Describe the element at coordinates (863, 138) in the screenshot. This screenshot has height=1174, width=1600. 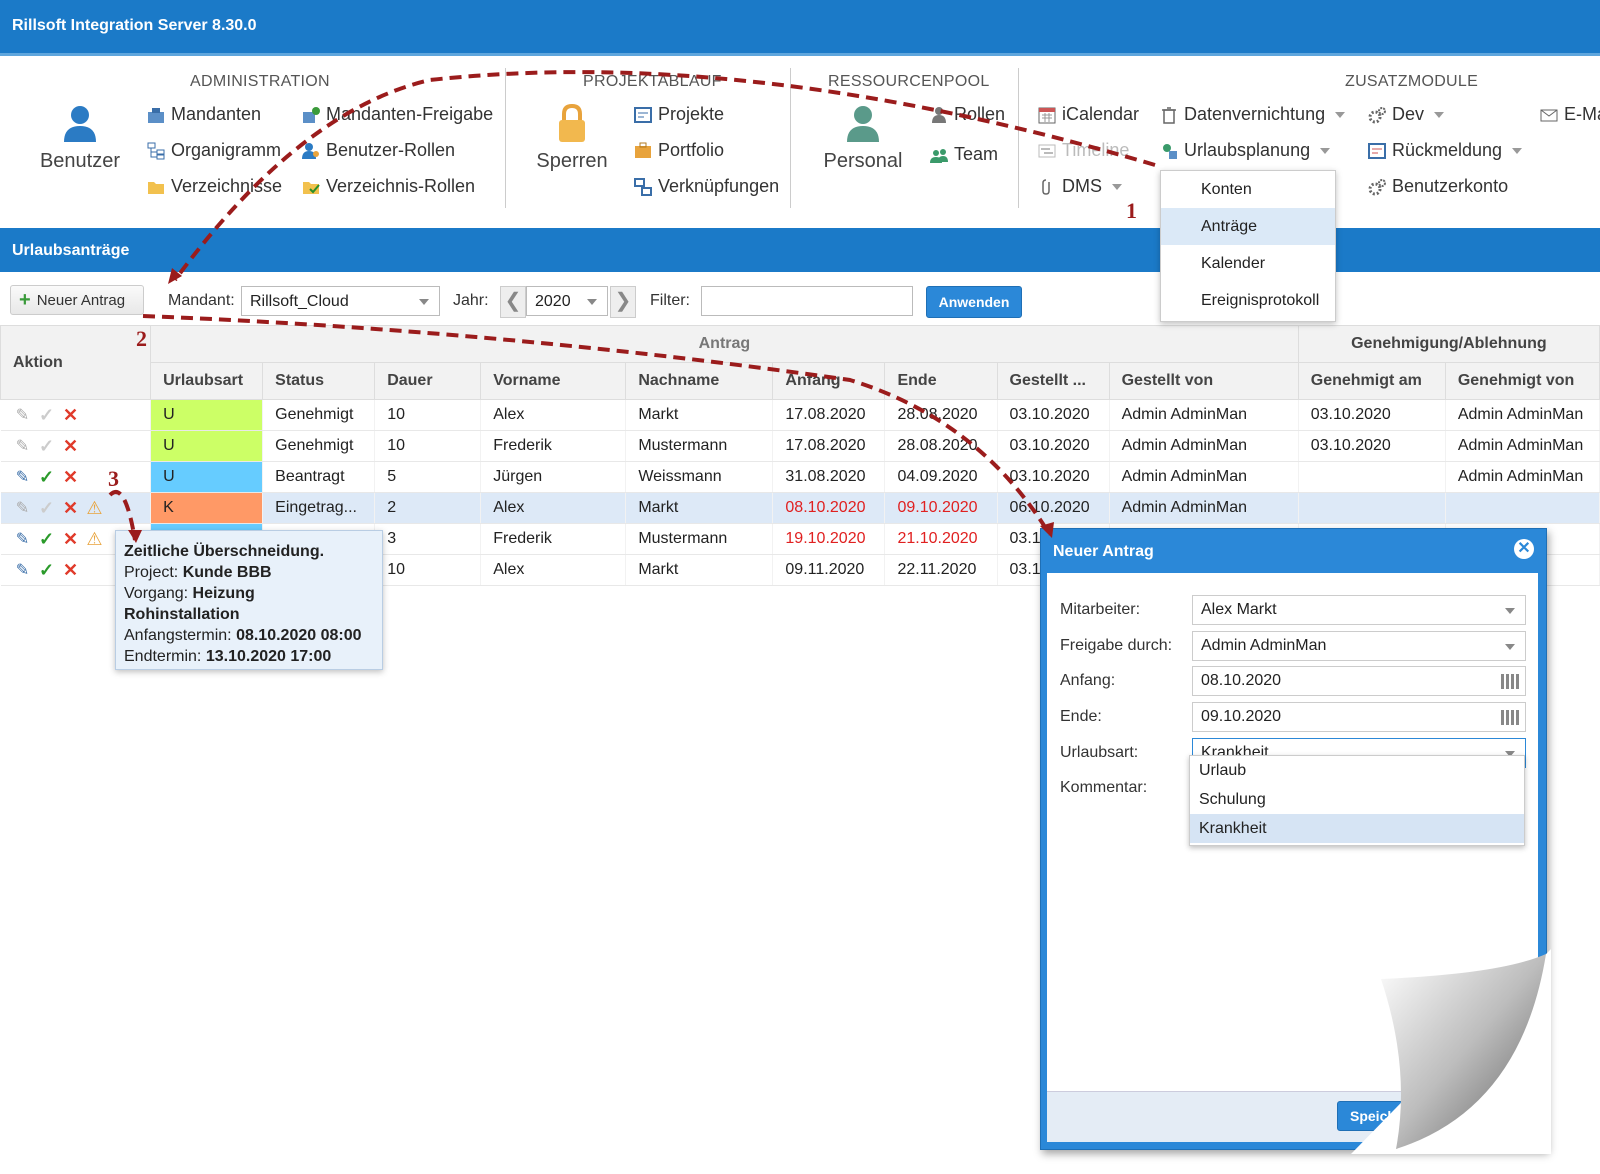
I see `personal-button: Personal` at that location.